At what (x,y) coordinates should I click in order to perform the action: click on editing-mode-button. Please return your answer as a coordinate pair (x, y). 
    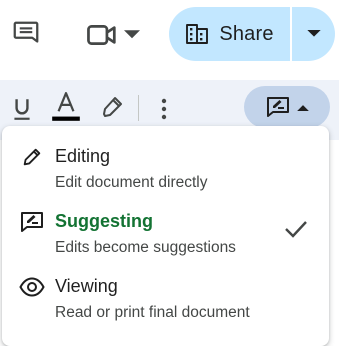
    Looking at the image, I should click on (287, 107).